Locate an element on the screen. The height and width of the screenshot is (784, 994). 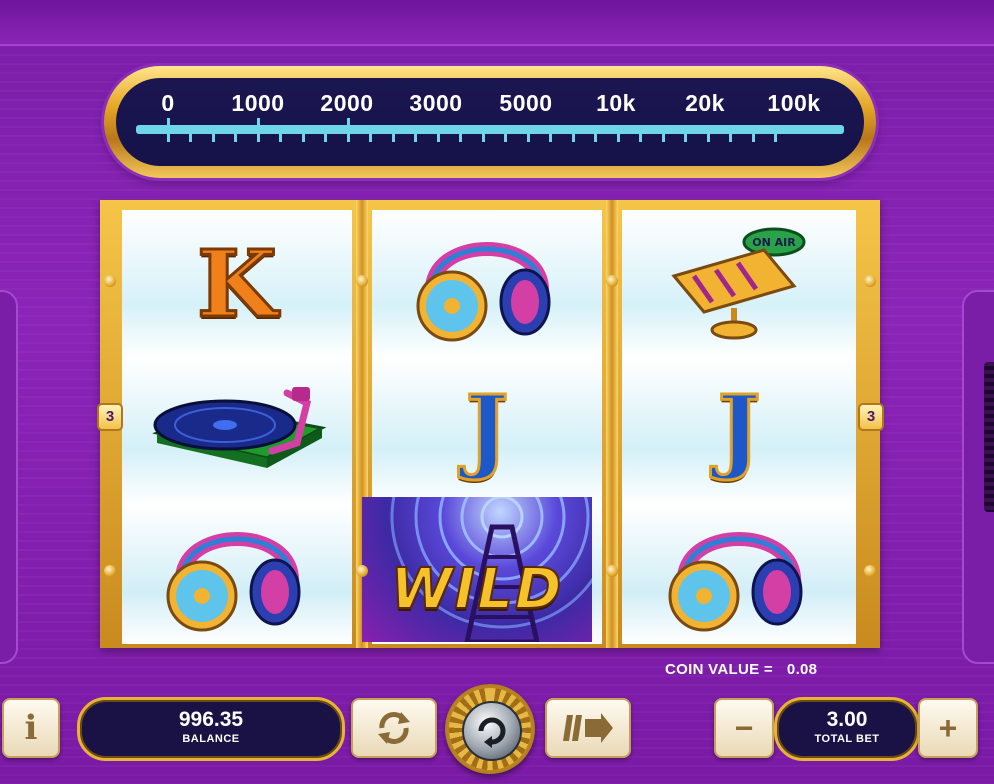
turbo-button is located at coordinates (588, 728).